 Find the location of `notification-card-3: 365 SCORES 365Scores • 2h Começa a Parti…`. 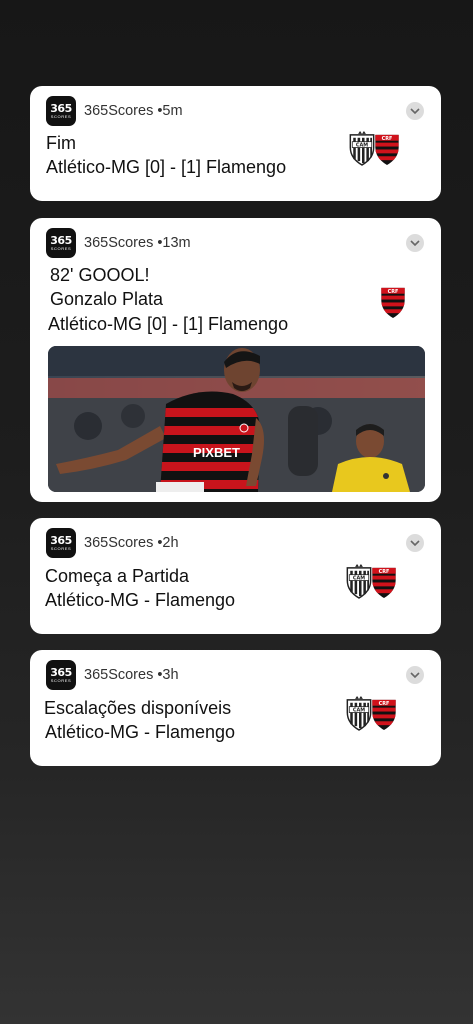

notification-card-3: 365 SCORES 365Scores • 2h Começa a Parti… is located at coordinates (235, 576).